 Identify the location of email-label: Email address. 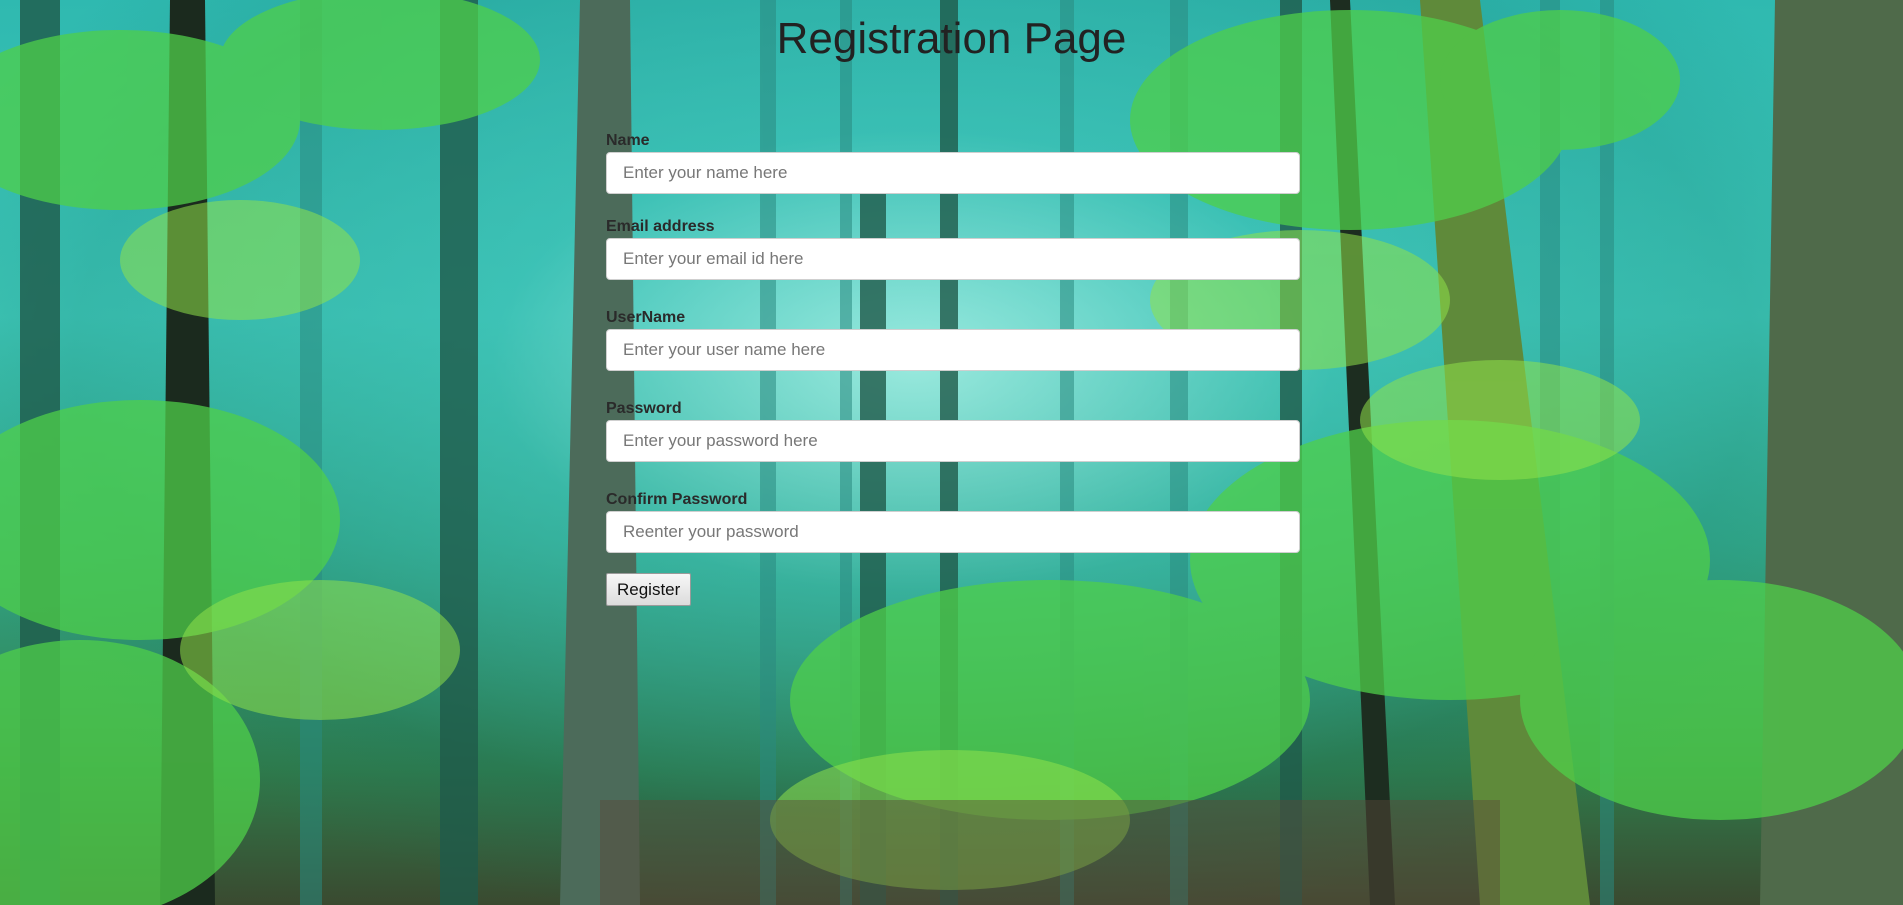
(660, 226).